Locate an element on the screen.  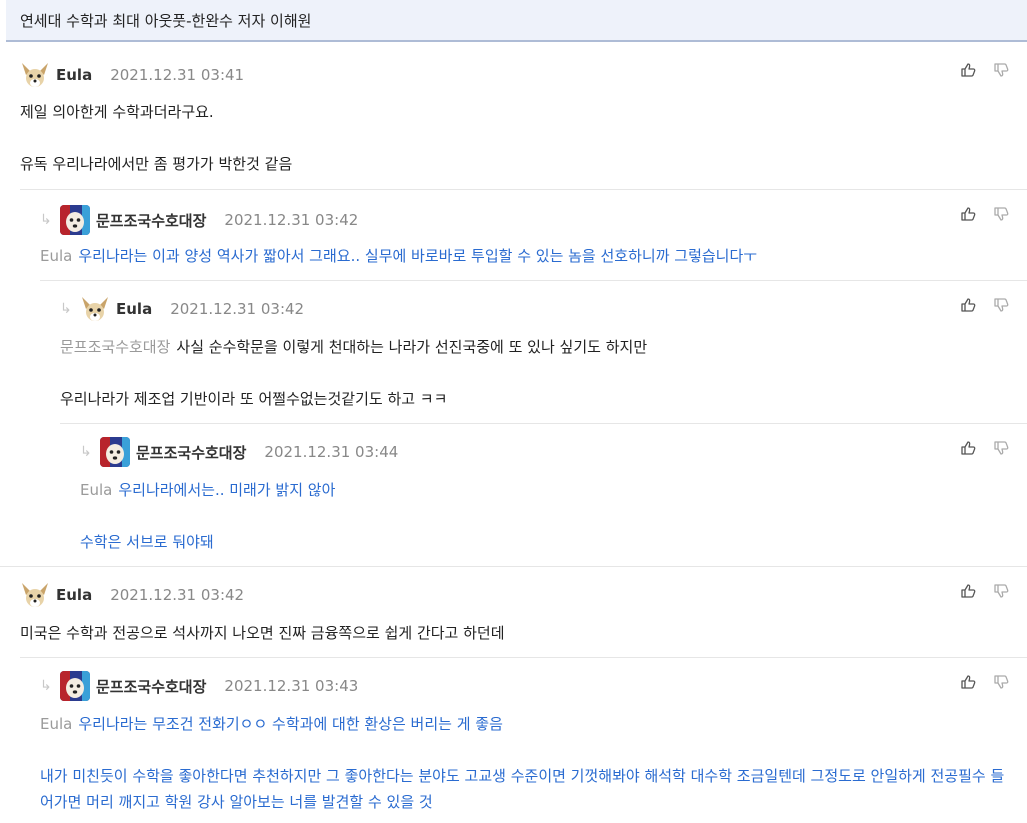
comment-text: Eula 우리나라는 무조건 전화기ㅇㅇ 수학과에 대한 환상은 버리는 게 좋음 is located at coordinates (271, 724).